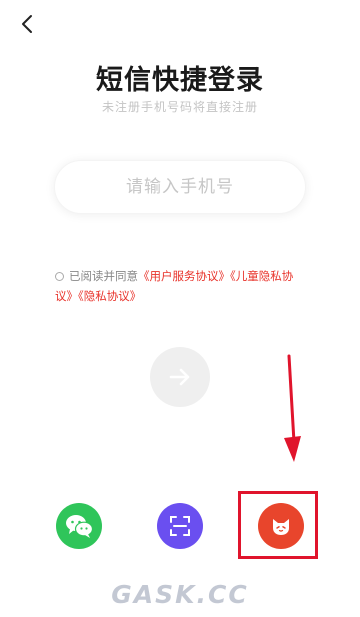 This screenshot has height=617, width=360. Describe the element at coordinates (292, 408) in the screenshot. I see `red-arrow-down-icon` at that location.